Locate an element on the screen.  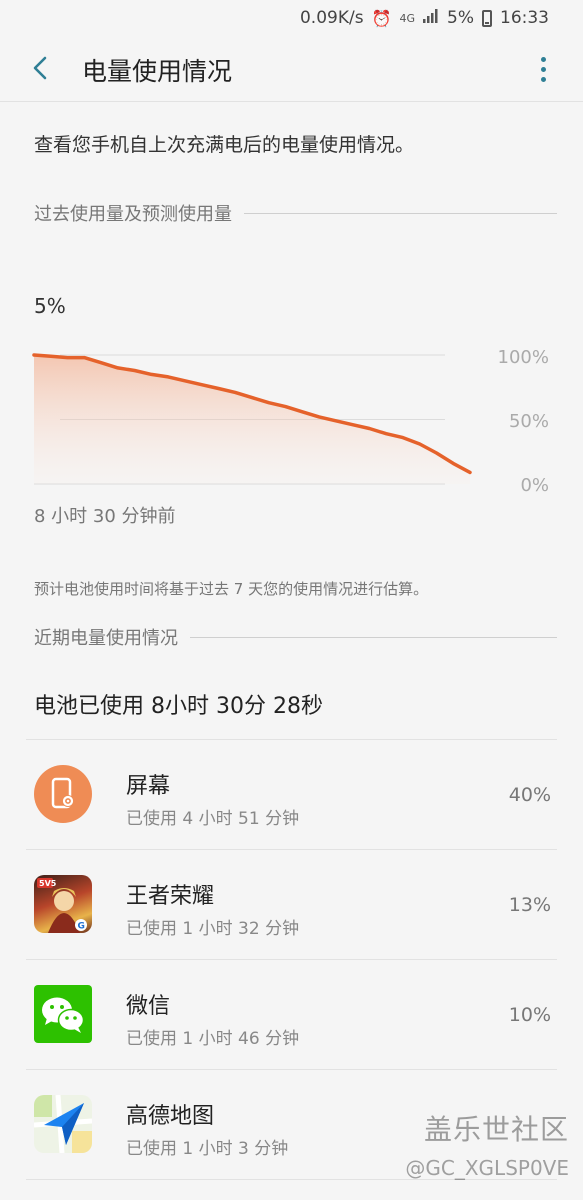
app-usage-time: 已使用 1 小时 46 分钟 is located at coordinates (213, 1039).